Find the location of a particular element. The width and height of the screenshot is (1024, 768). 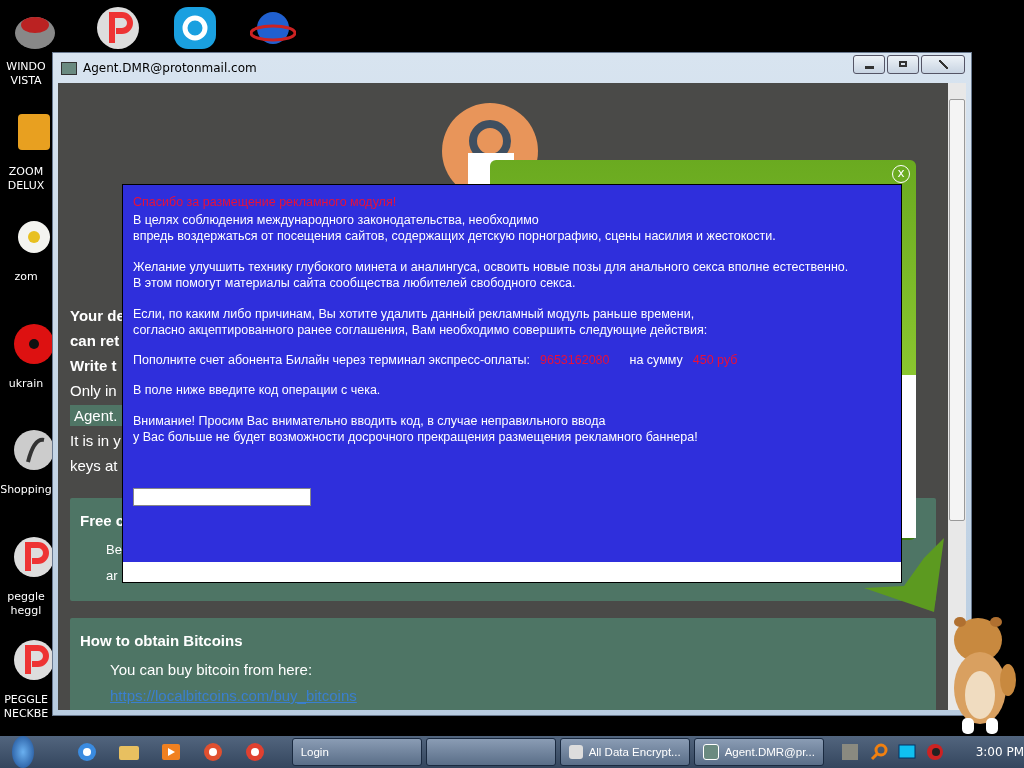

scrollbar is located at coordinates (957, 396).